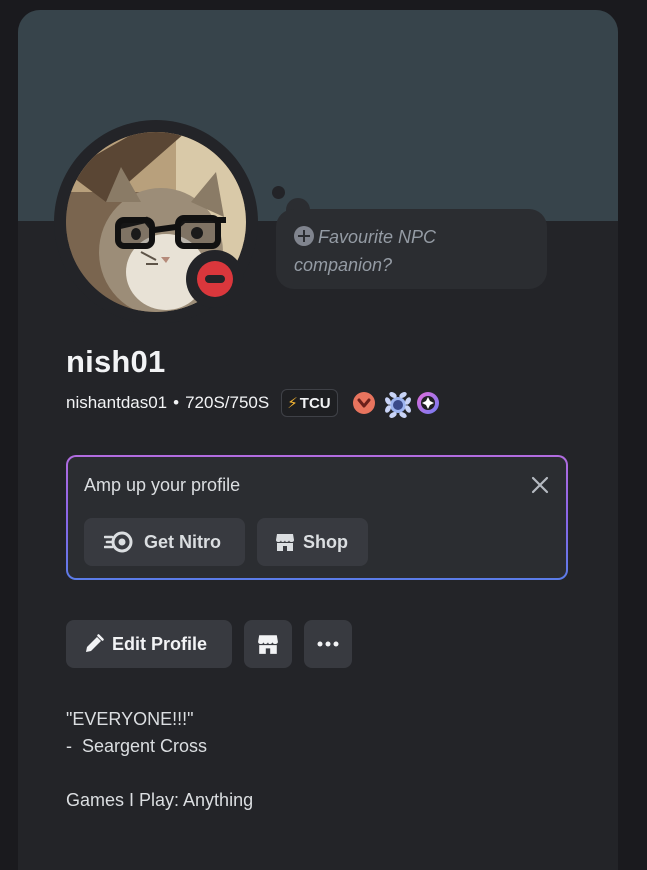 This screenshot has height=870, width=647. What do you see at coordinates (227, 402) in the screenshot?
I see `pronouns: 720S/750S` at bounding box center [227, 402].